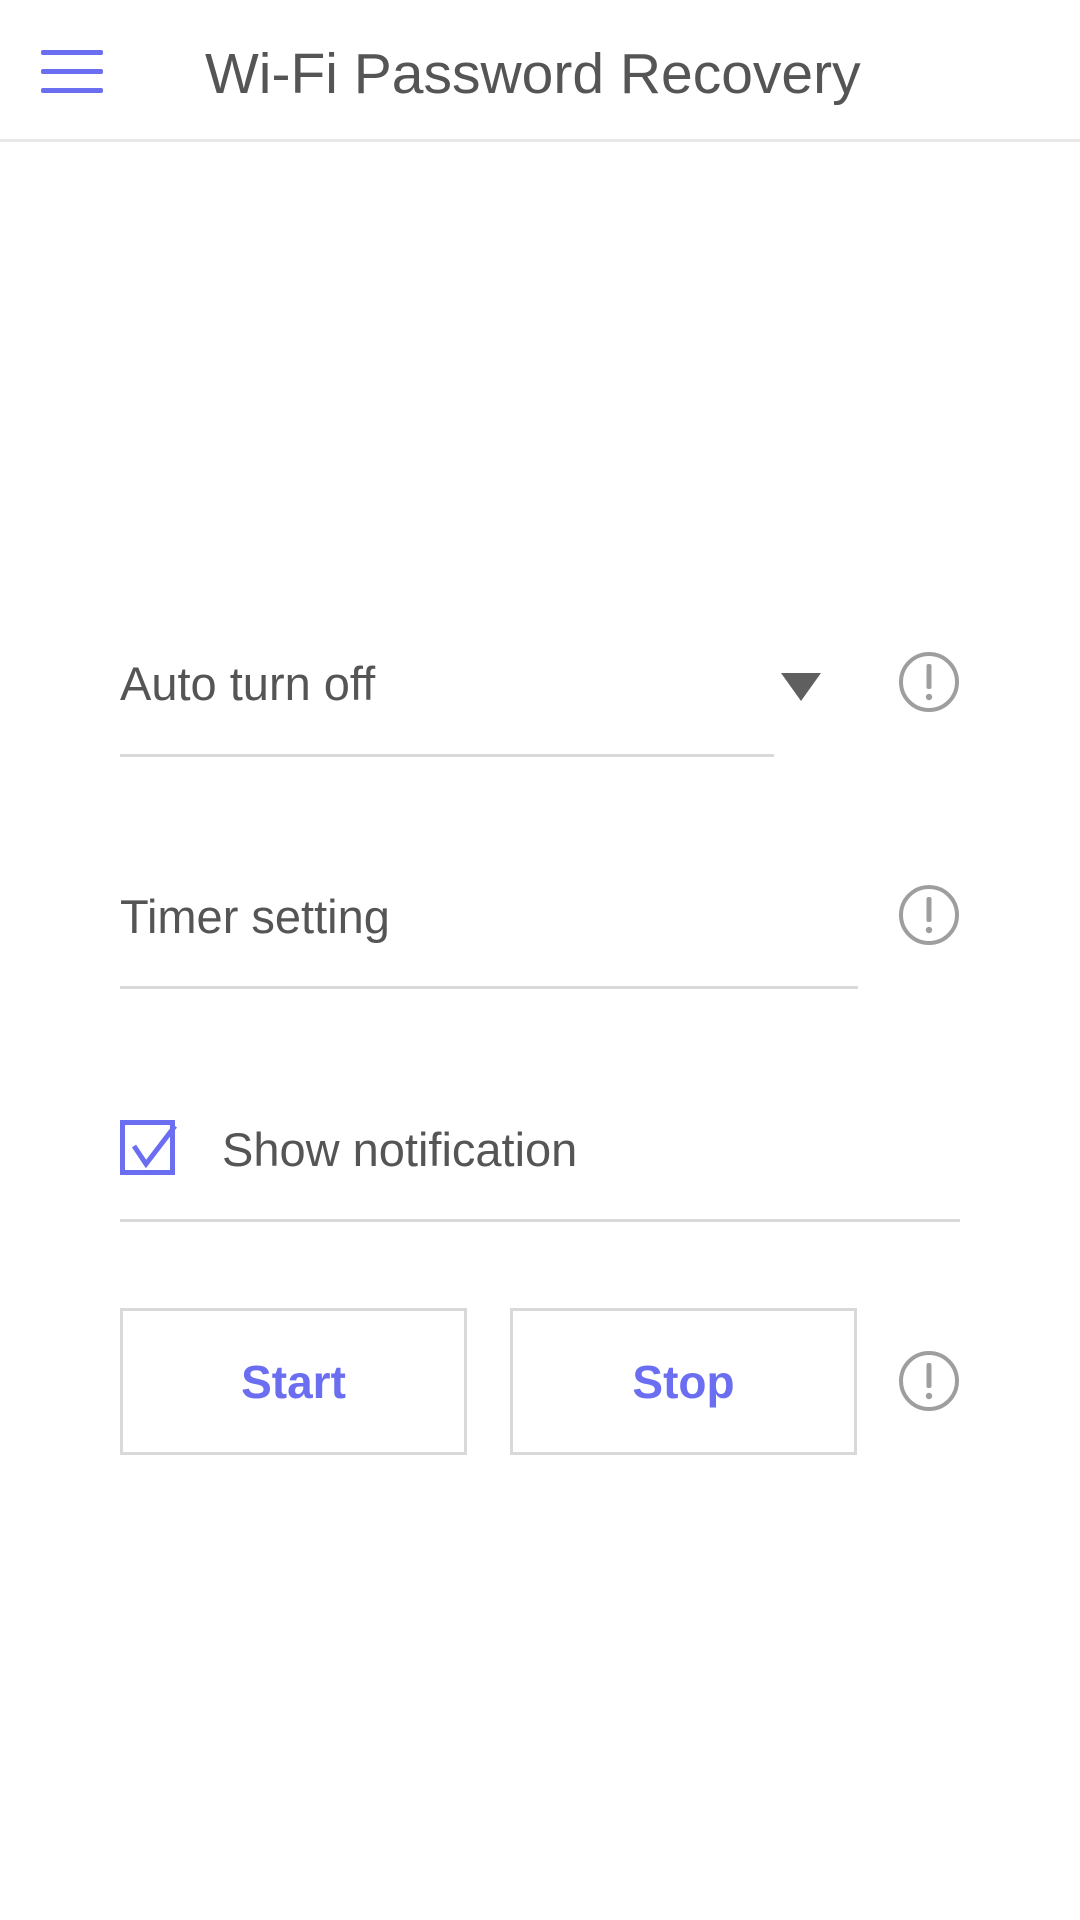  What do you see at coordinates (801, 687) in the screenshot?
I see `dropdown-arrow-icon` at bounding box center [801, 687].